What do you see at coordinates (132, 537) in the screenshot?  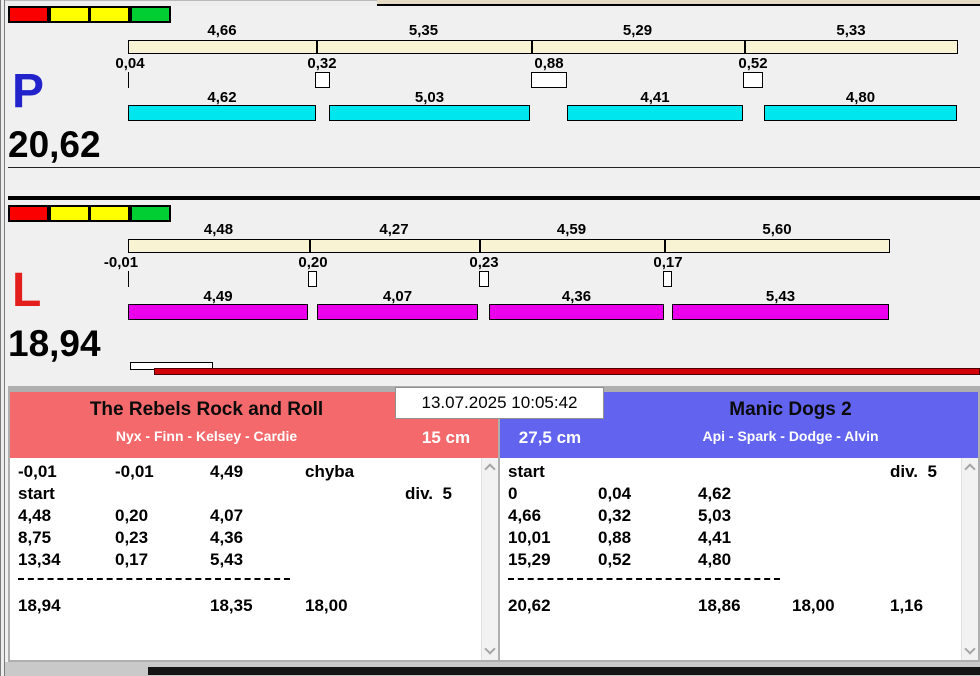 I see `result-cell: 0,23` at bounding box center [132, 537].